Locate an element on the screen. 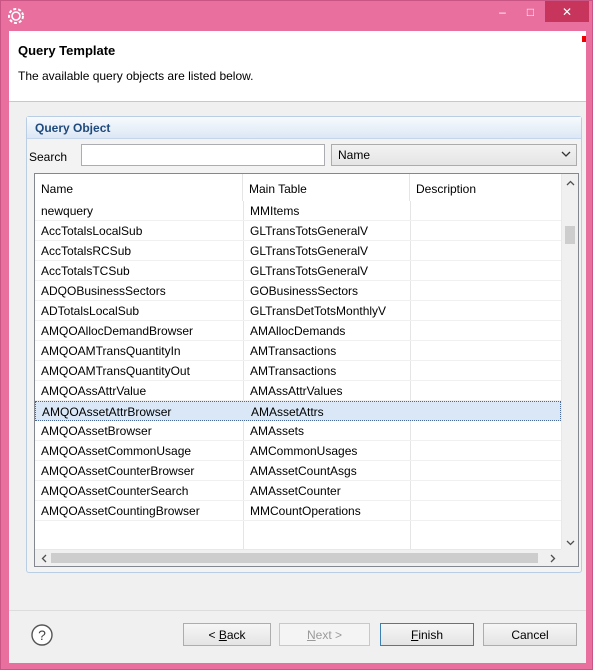  close-button: ✕ is located at coordinates (567, 11).